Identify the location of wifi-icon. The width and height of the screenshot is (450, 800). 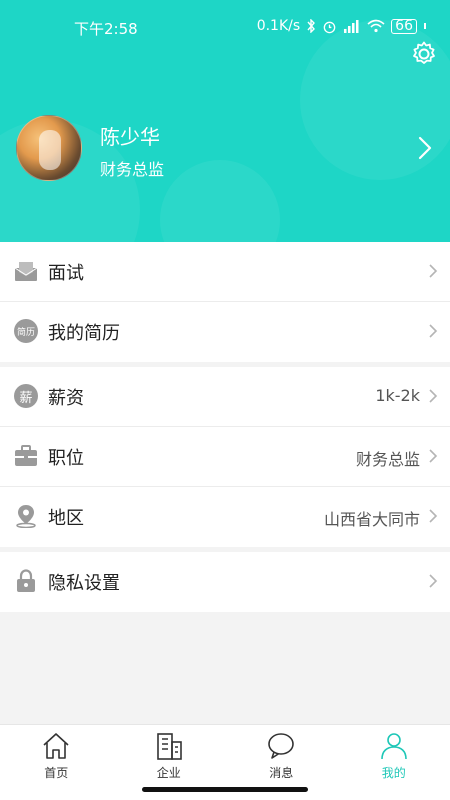
(376, 26).